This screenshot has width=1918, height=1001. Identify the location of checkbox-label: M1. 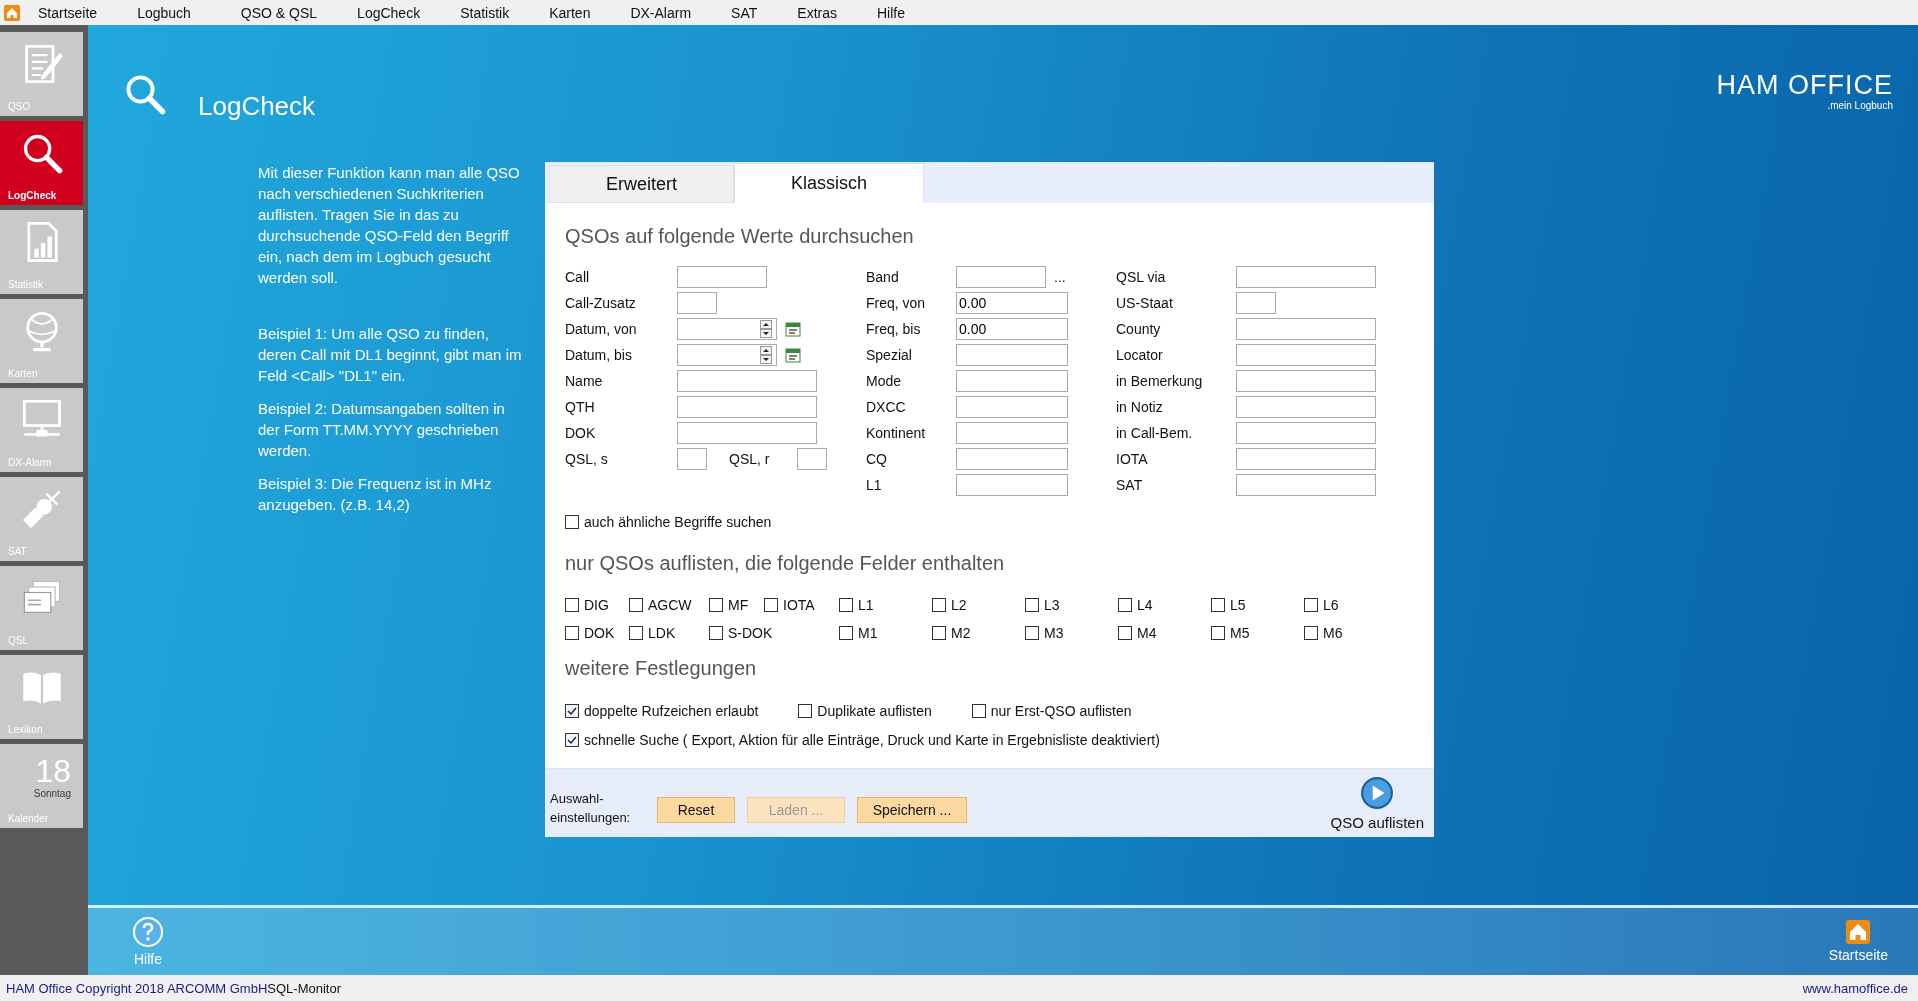
(868, 633).